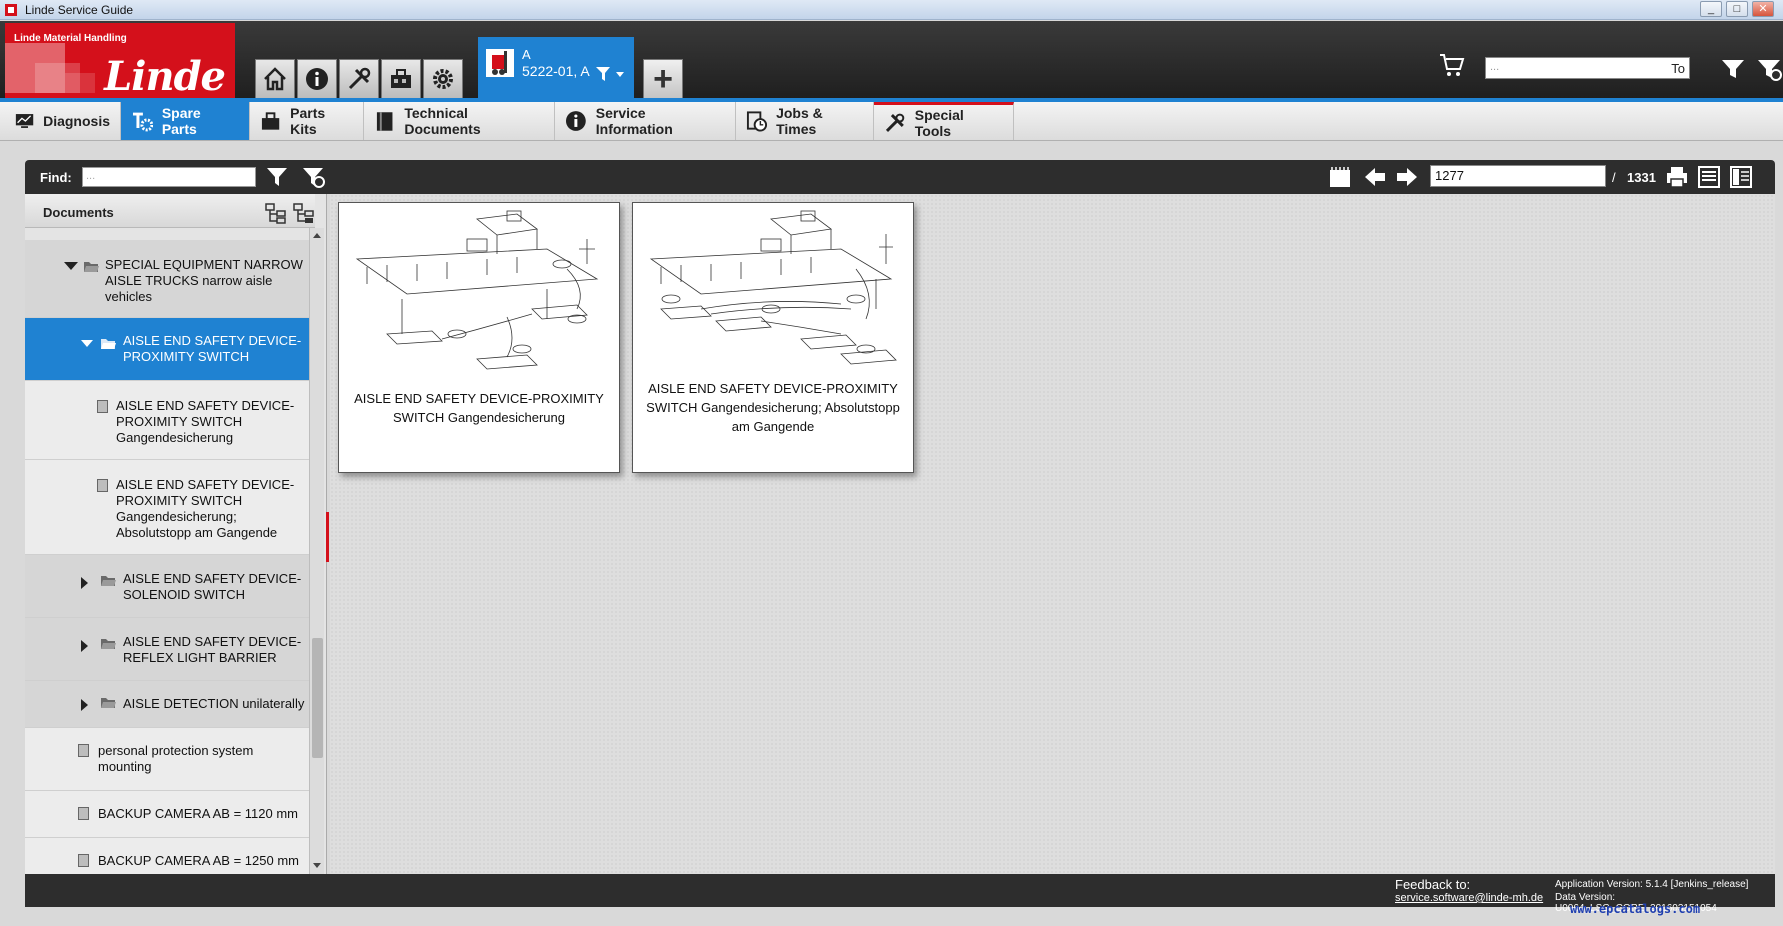 The image size is (1783, 926). What do you see at coordinates (277, 213) in the screenshot?
I see `collapse-tree-icon` at bounding box center [277, 213].